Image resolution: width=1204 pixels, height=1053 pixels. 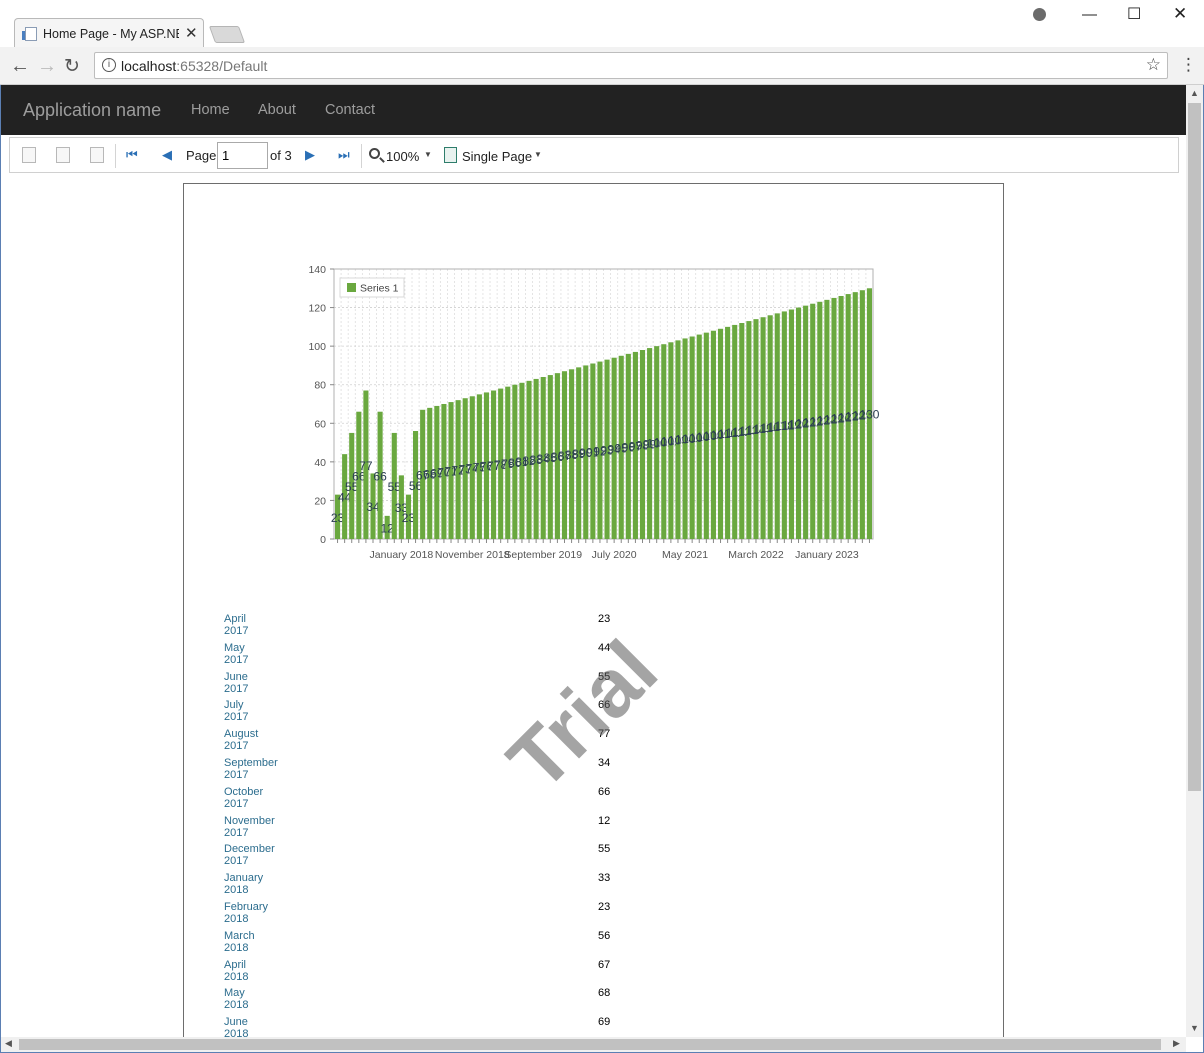 I want to click on tab-close-icon: ✕, so click(x=191, y=33).